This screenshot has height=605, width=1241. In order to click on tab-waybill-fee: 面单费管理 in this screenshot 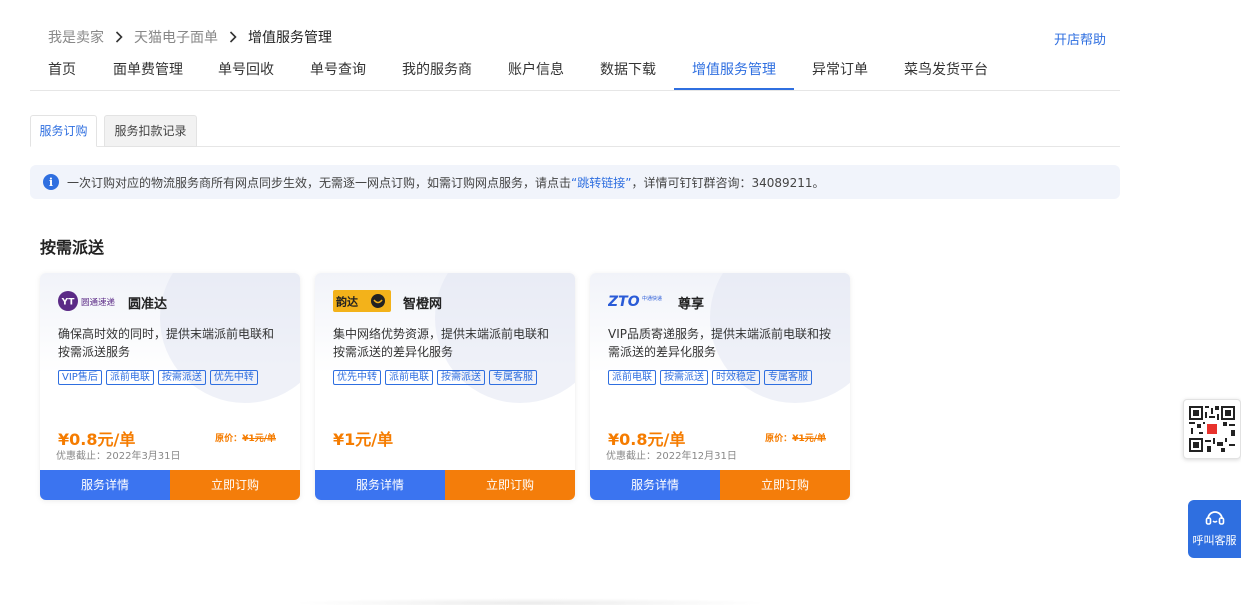, I will do `click(148, 69)`.